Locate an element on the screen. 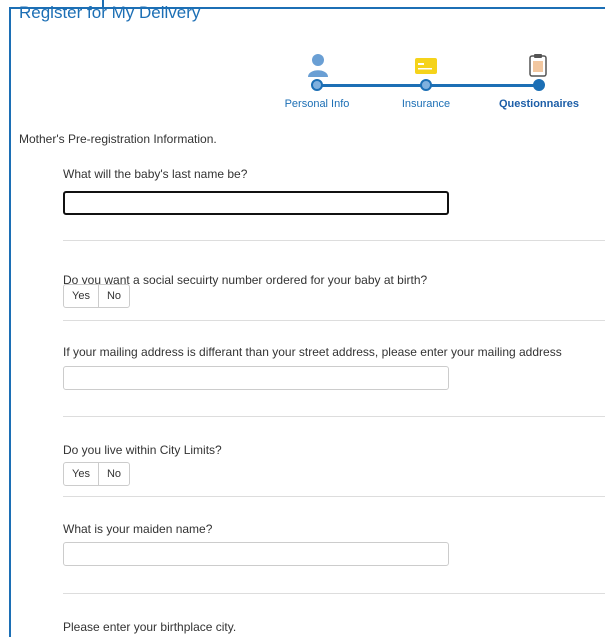  city-limits-yes-button: Yes is located at coordinates (81, 474).